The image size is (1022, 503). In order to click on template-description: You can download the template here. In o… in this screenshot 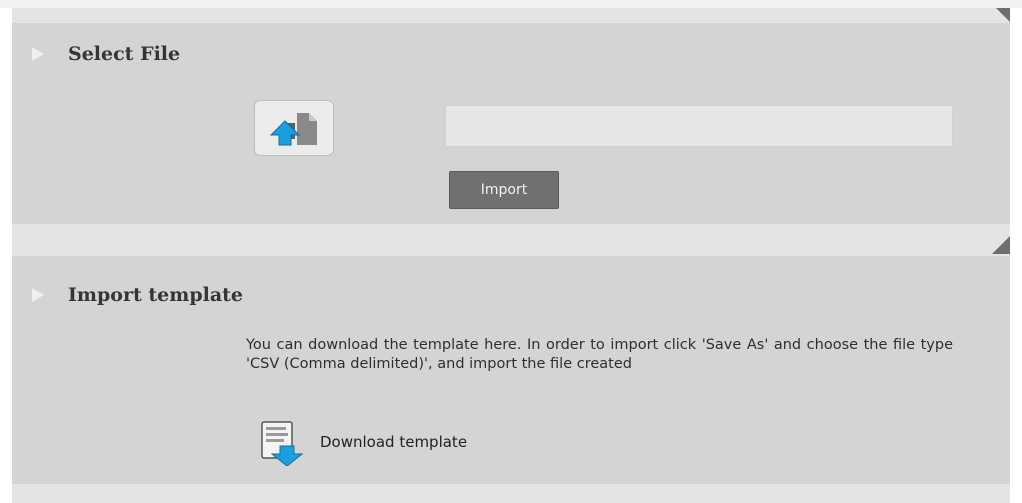, I will do `click(599, 354)`.